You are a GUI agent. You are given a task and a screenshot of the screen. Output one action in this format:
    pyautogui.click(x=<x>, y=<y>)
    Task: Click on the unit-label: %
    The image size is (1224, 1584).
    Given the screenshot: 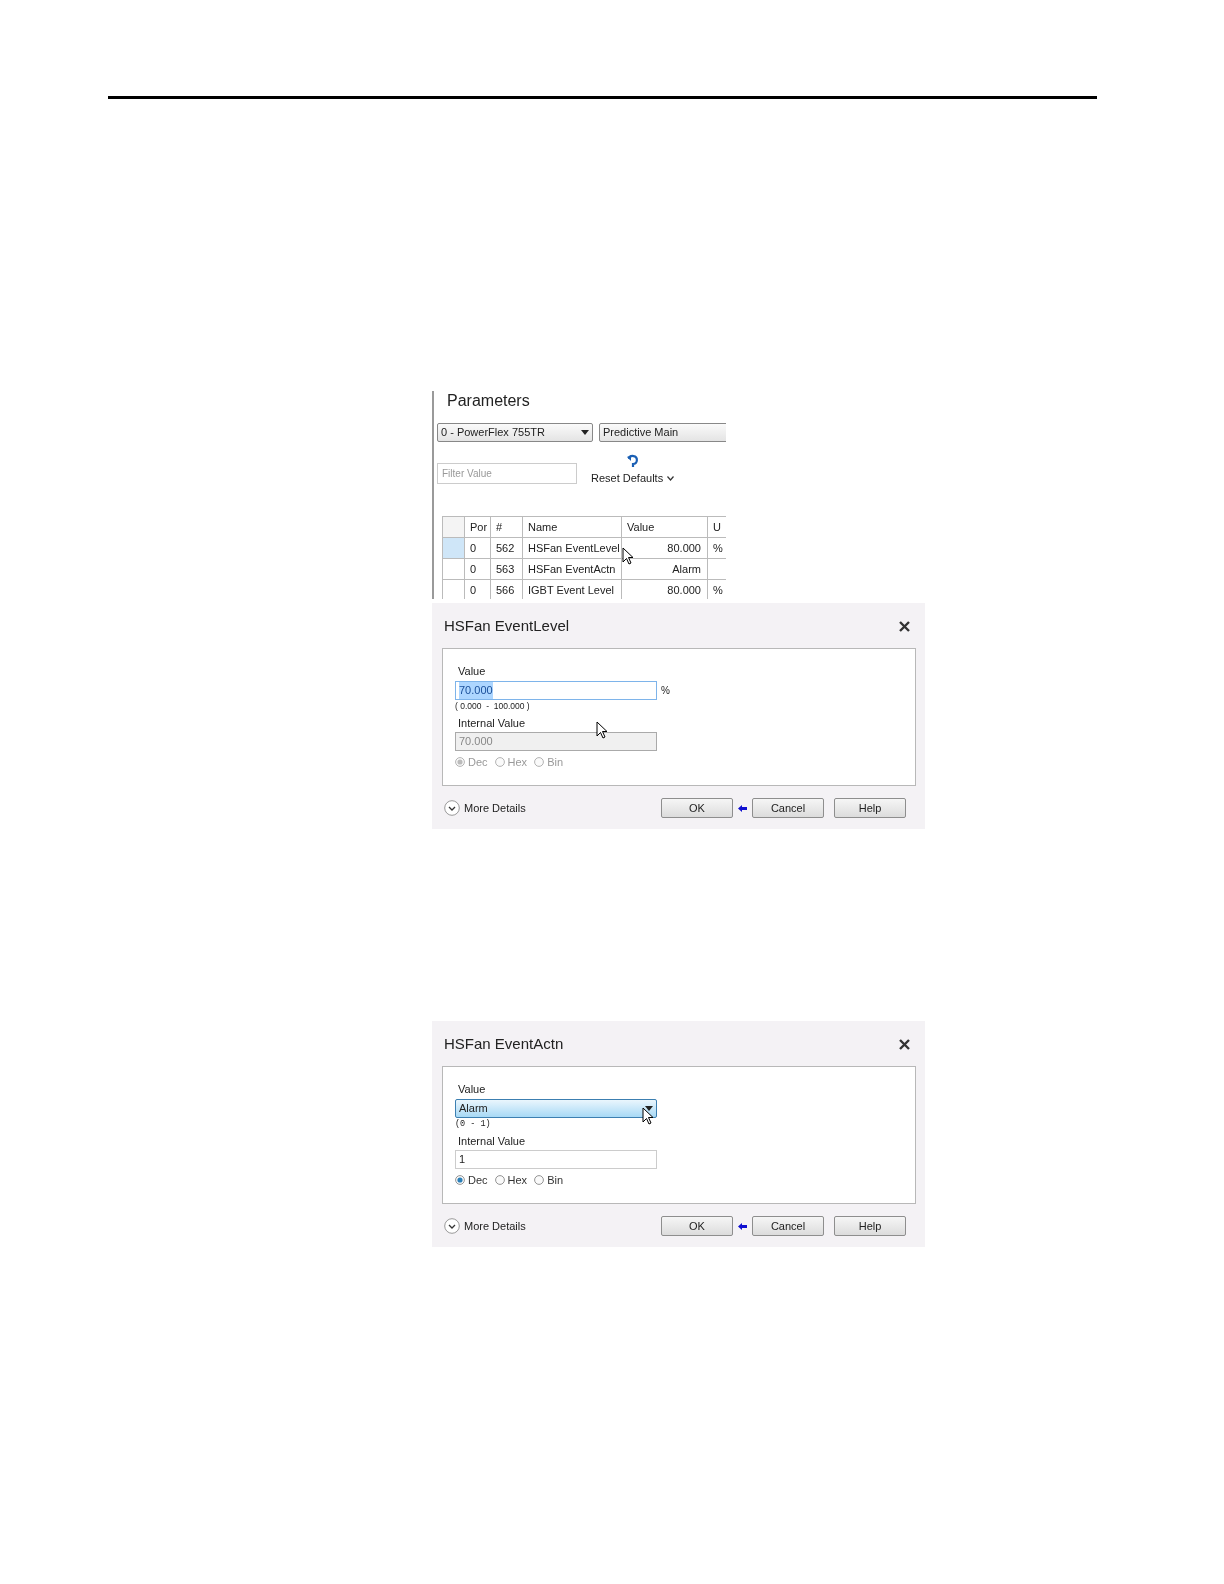 What is the action you would take?
    pyautogui.click(x=665, y=691)
    